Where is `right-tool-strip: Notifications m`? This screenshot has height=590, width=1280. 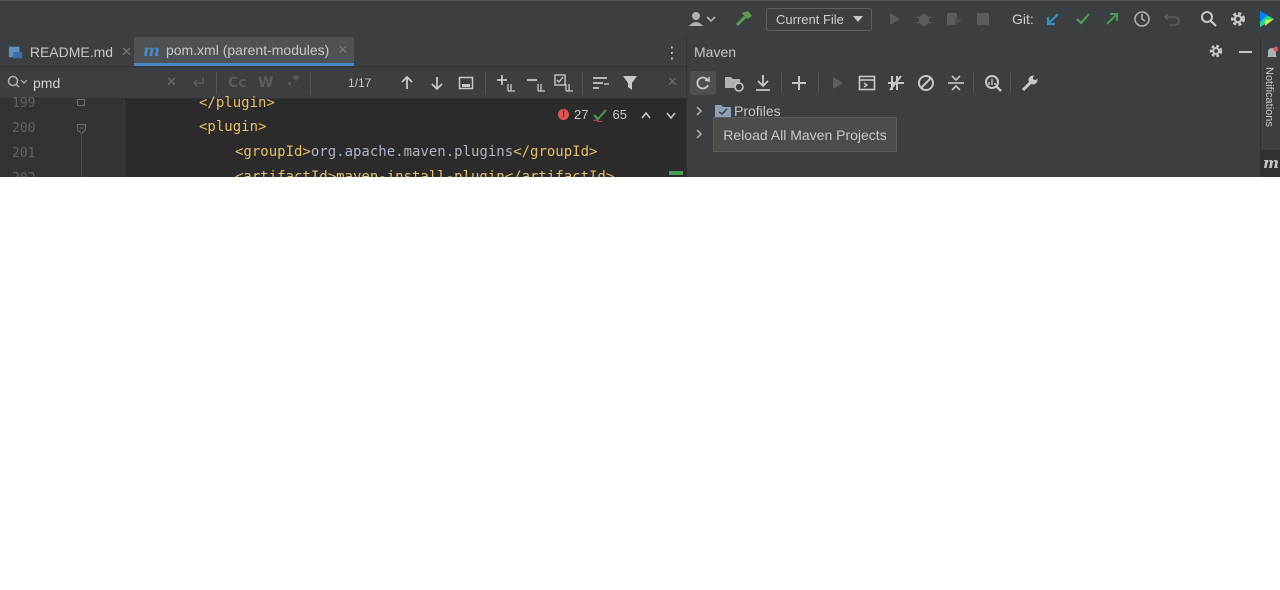
right-tool-strip: Notifications m is located at coordinates (1270, 107).